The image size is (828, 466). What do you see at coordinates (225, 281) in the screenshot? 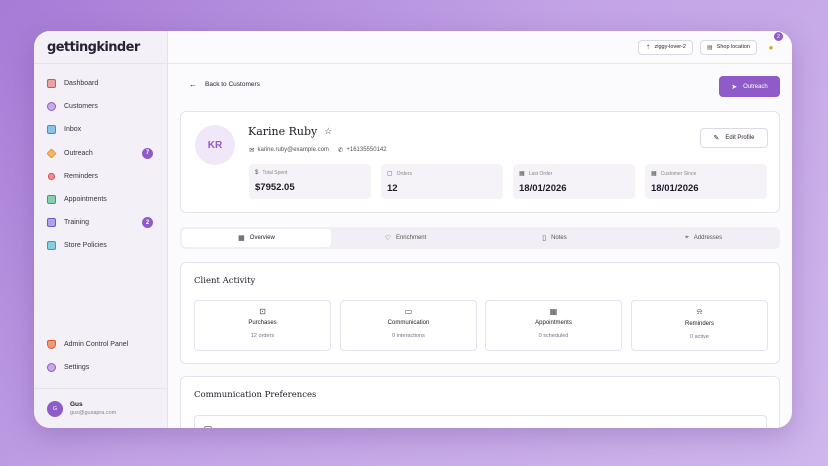
I see `section-title: Client Activity` at bounding box center [225, 281].